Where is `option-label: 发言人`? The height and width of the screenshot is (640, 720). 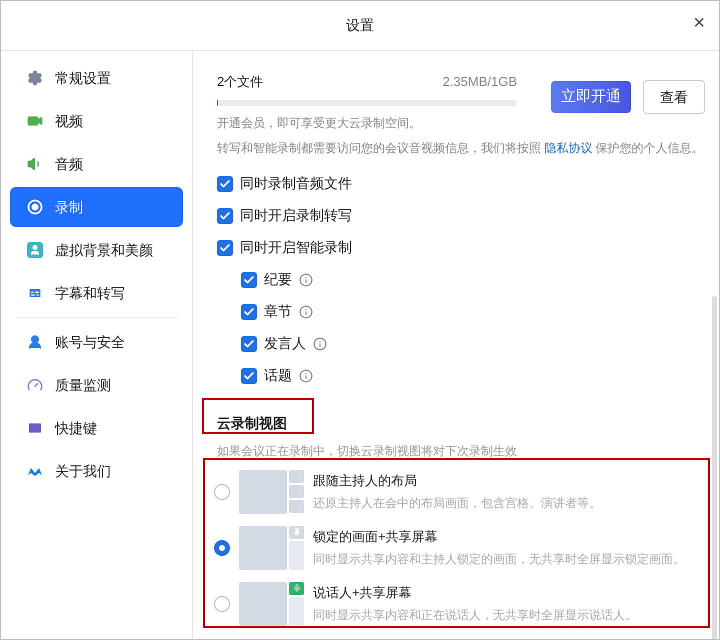
option-label: 发言人 is located at coordinates (285, 343).